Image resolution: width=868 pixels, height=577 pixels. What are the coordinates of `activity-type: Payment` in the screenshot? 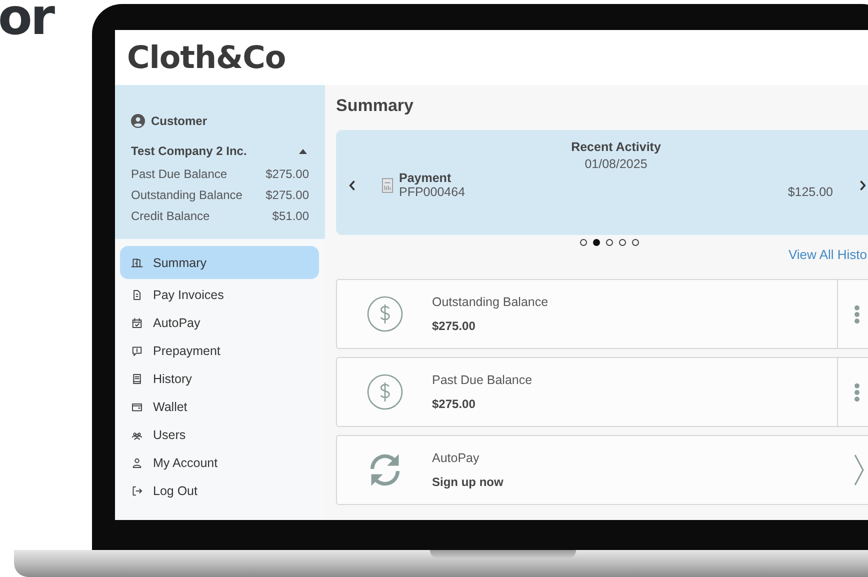 It's located at (425, 178).